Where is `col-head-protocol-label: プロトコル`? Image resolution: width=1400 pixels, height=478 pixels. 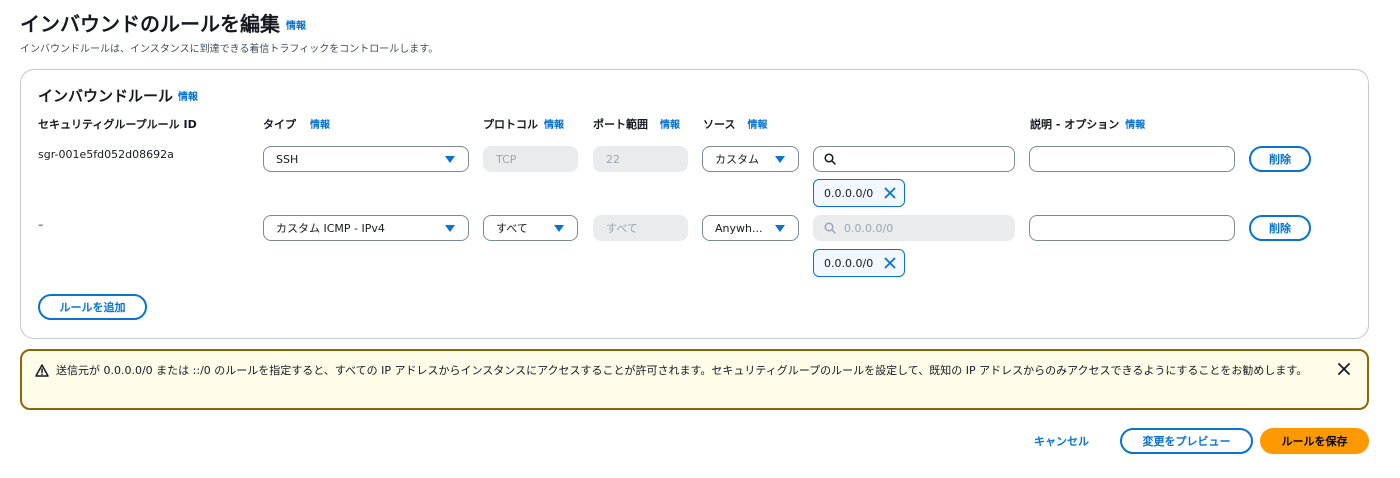 col-head-protocol-label: プロトコル is located at coordinates (510, 124).